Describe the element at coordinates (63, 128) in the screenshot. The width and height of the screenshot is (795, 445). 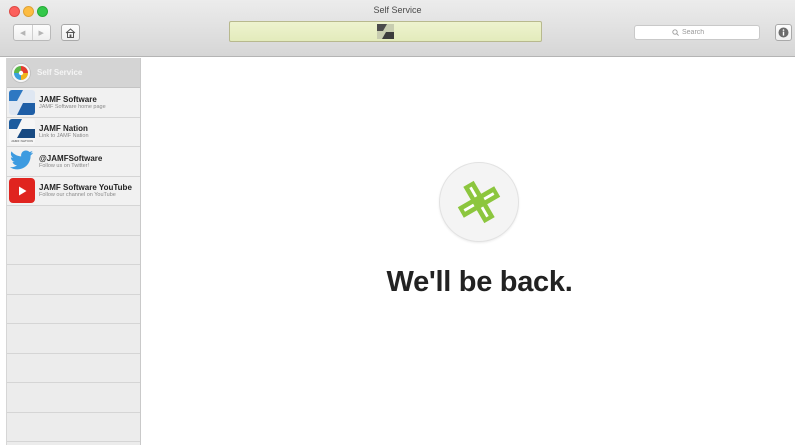
I see `list-item-title: JAMF Nation` at that location.